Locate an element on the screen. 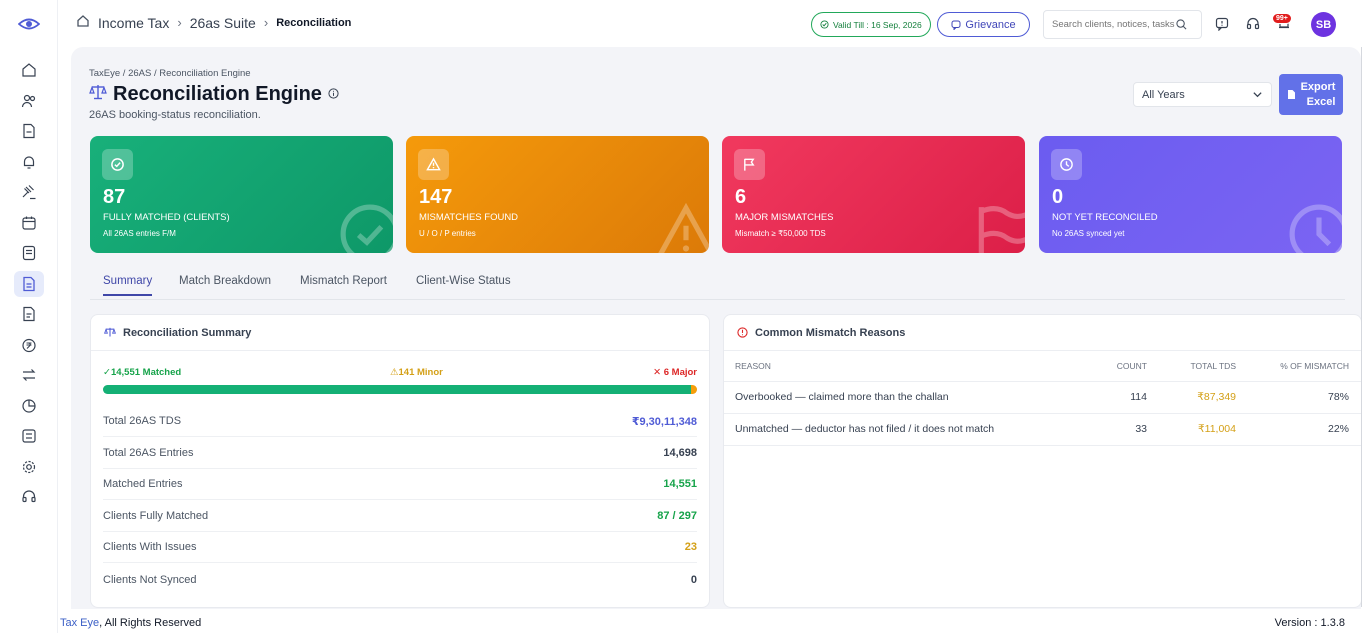  summary-row-value: 87 / 297 is located at coordinates (677, 515).